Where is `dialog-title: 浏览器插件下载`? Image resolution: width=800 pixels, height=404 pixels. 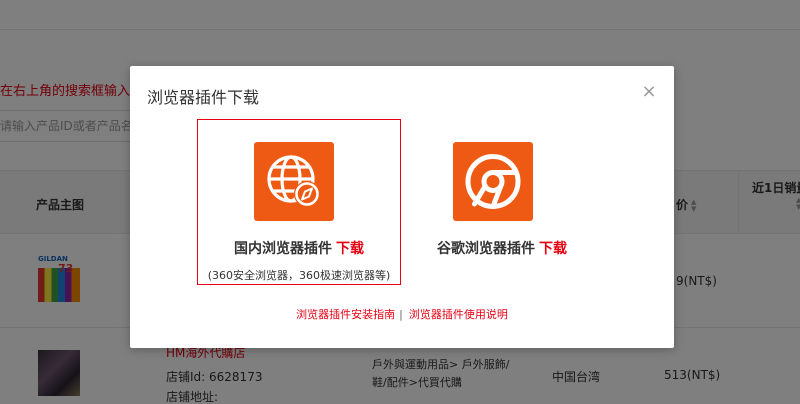
dialog-title: 浏览器插件下载 is located at coordinates (203, 97).